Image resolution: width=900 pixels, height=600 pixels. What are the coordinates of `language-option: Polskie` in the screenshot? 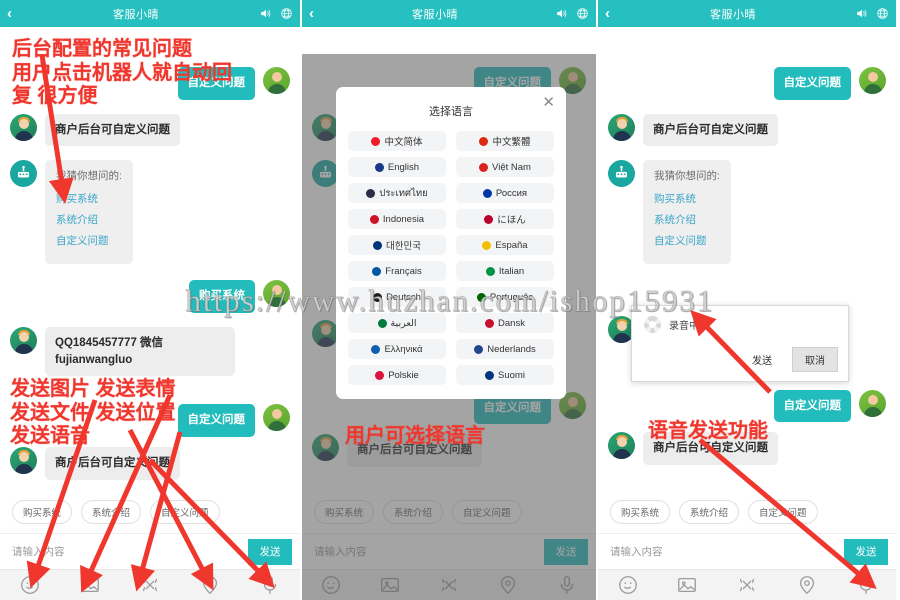 It's located at (397, 375).